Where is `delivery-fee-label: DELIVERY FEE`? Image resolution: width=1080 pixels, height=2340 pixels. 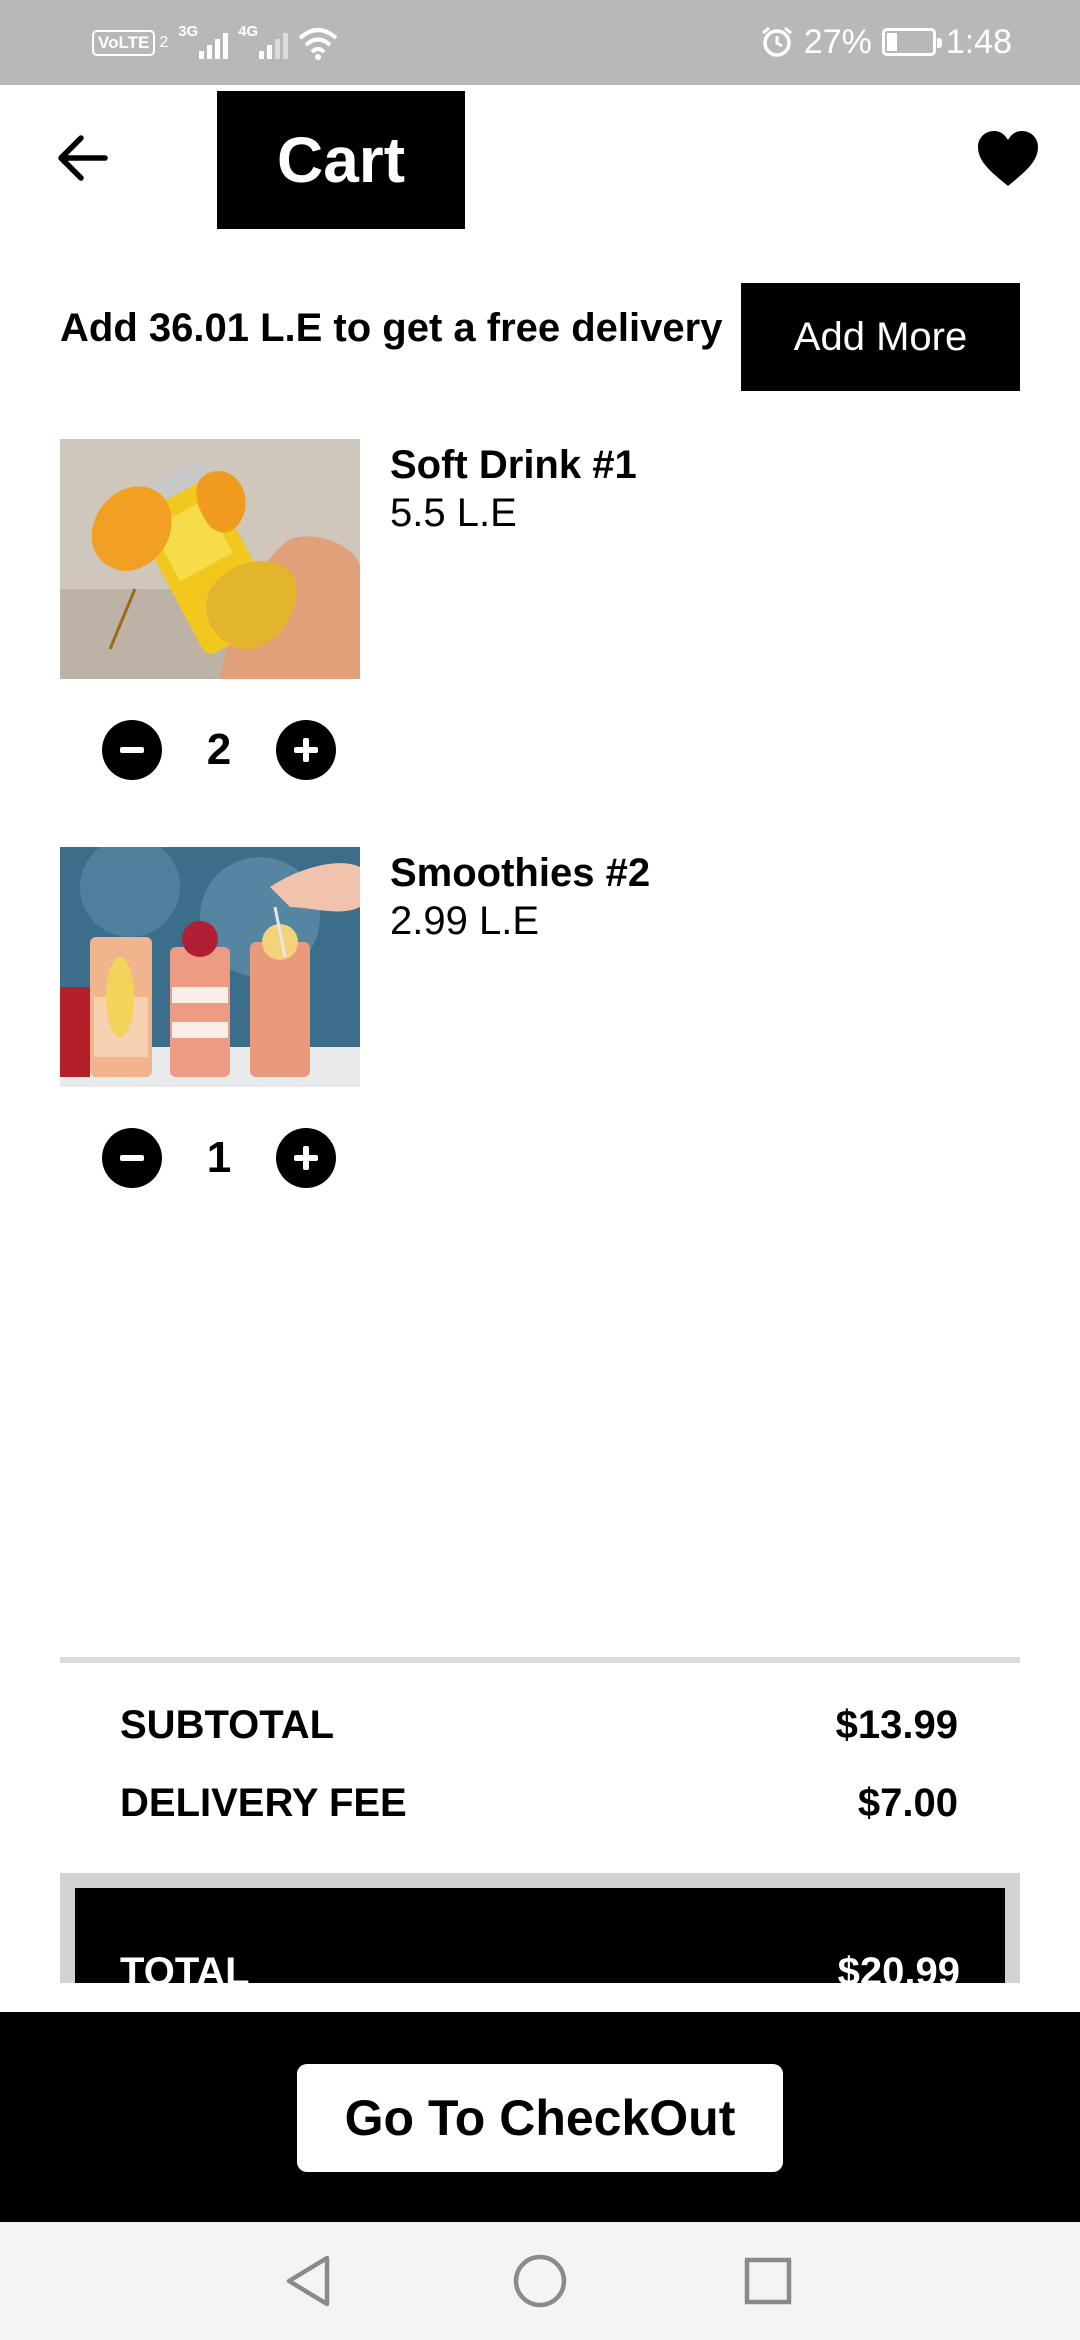 delivery-fee-label: DELIVERY FEE is located at coordinates (263, 1803).